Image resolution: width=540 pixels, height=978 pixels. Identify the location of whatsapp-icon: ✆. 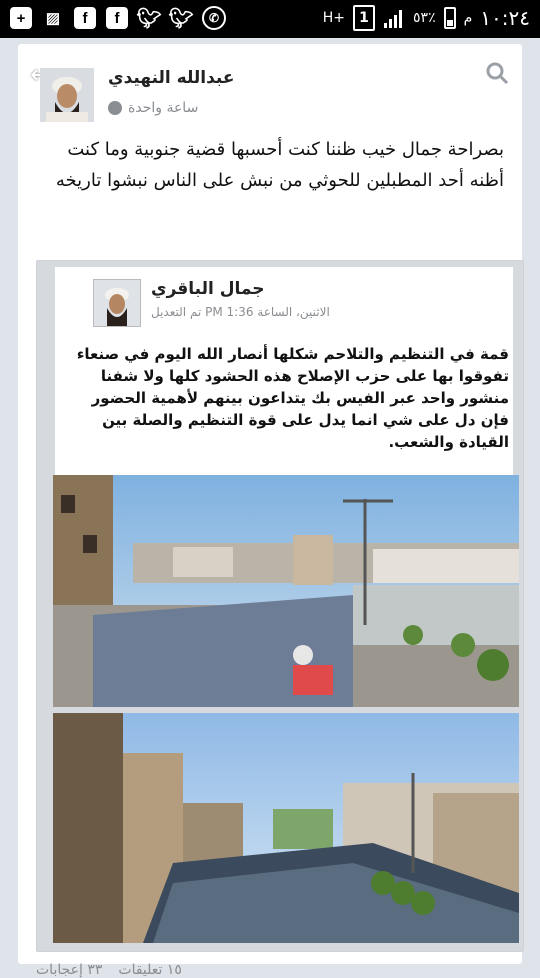
(214, 18).